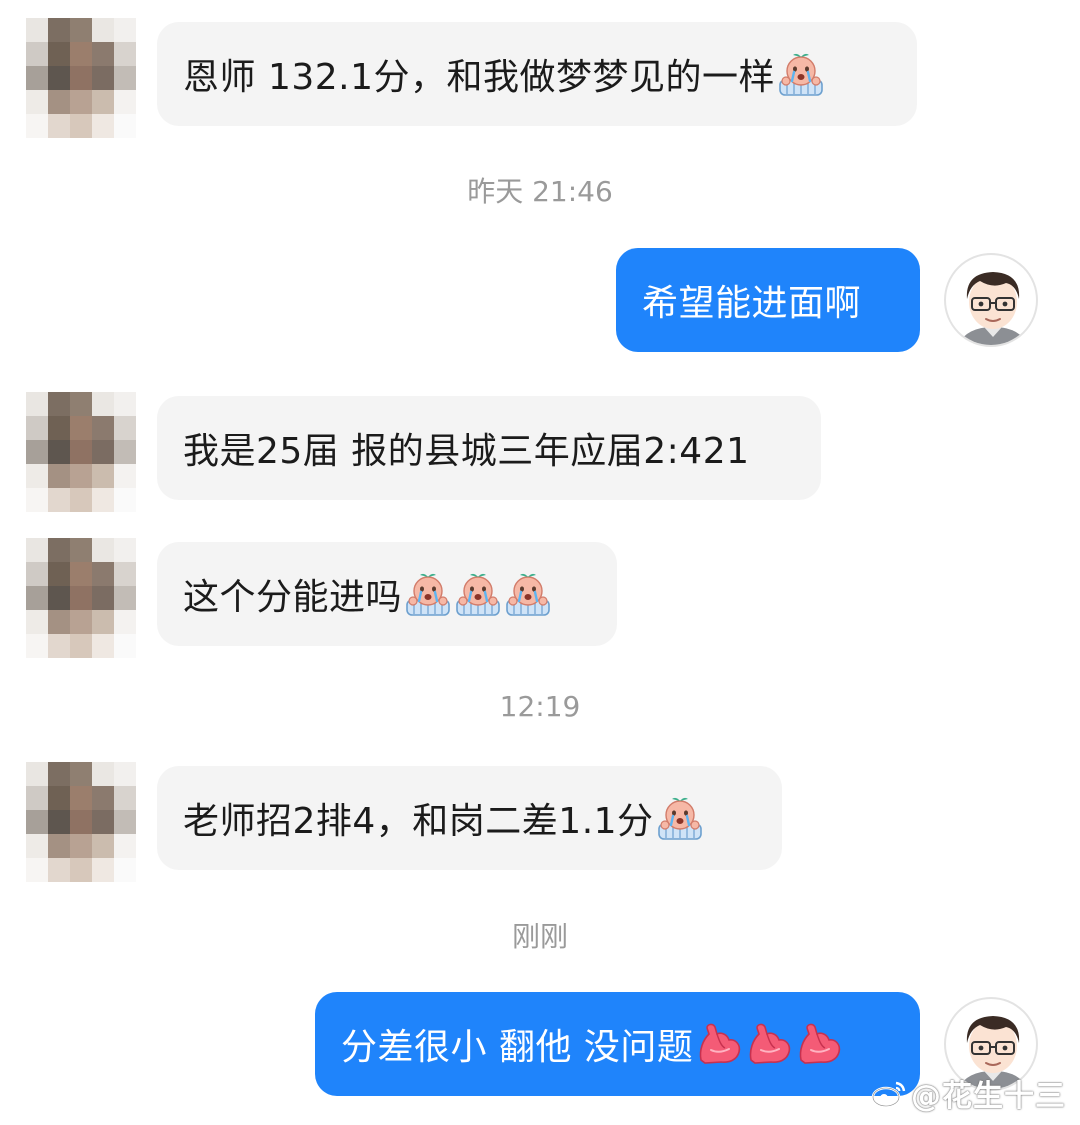 This screenshot has height=1125, width=1080. Describe the element at coordinates (539, 936) in the screenshot. I see `timestamp: 刚刚` at that location.